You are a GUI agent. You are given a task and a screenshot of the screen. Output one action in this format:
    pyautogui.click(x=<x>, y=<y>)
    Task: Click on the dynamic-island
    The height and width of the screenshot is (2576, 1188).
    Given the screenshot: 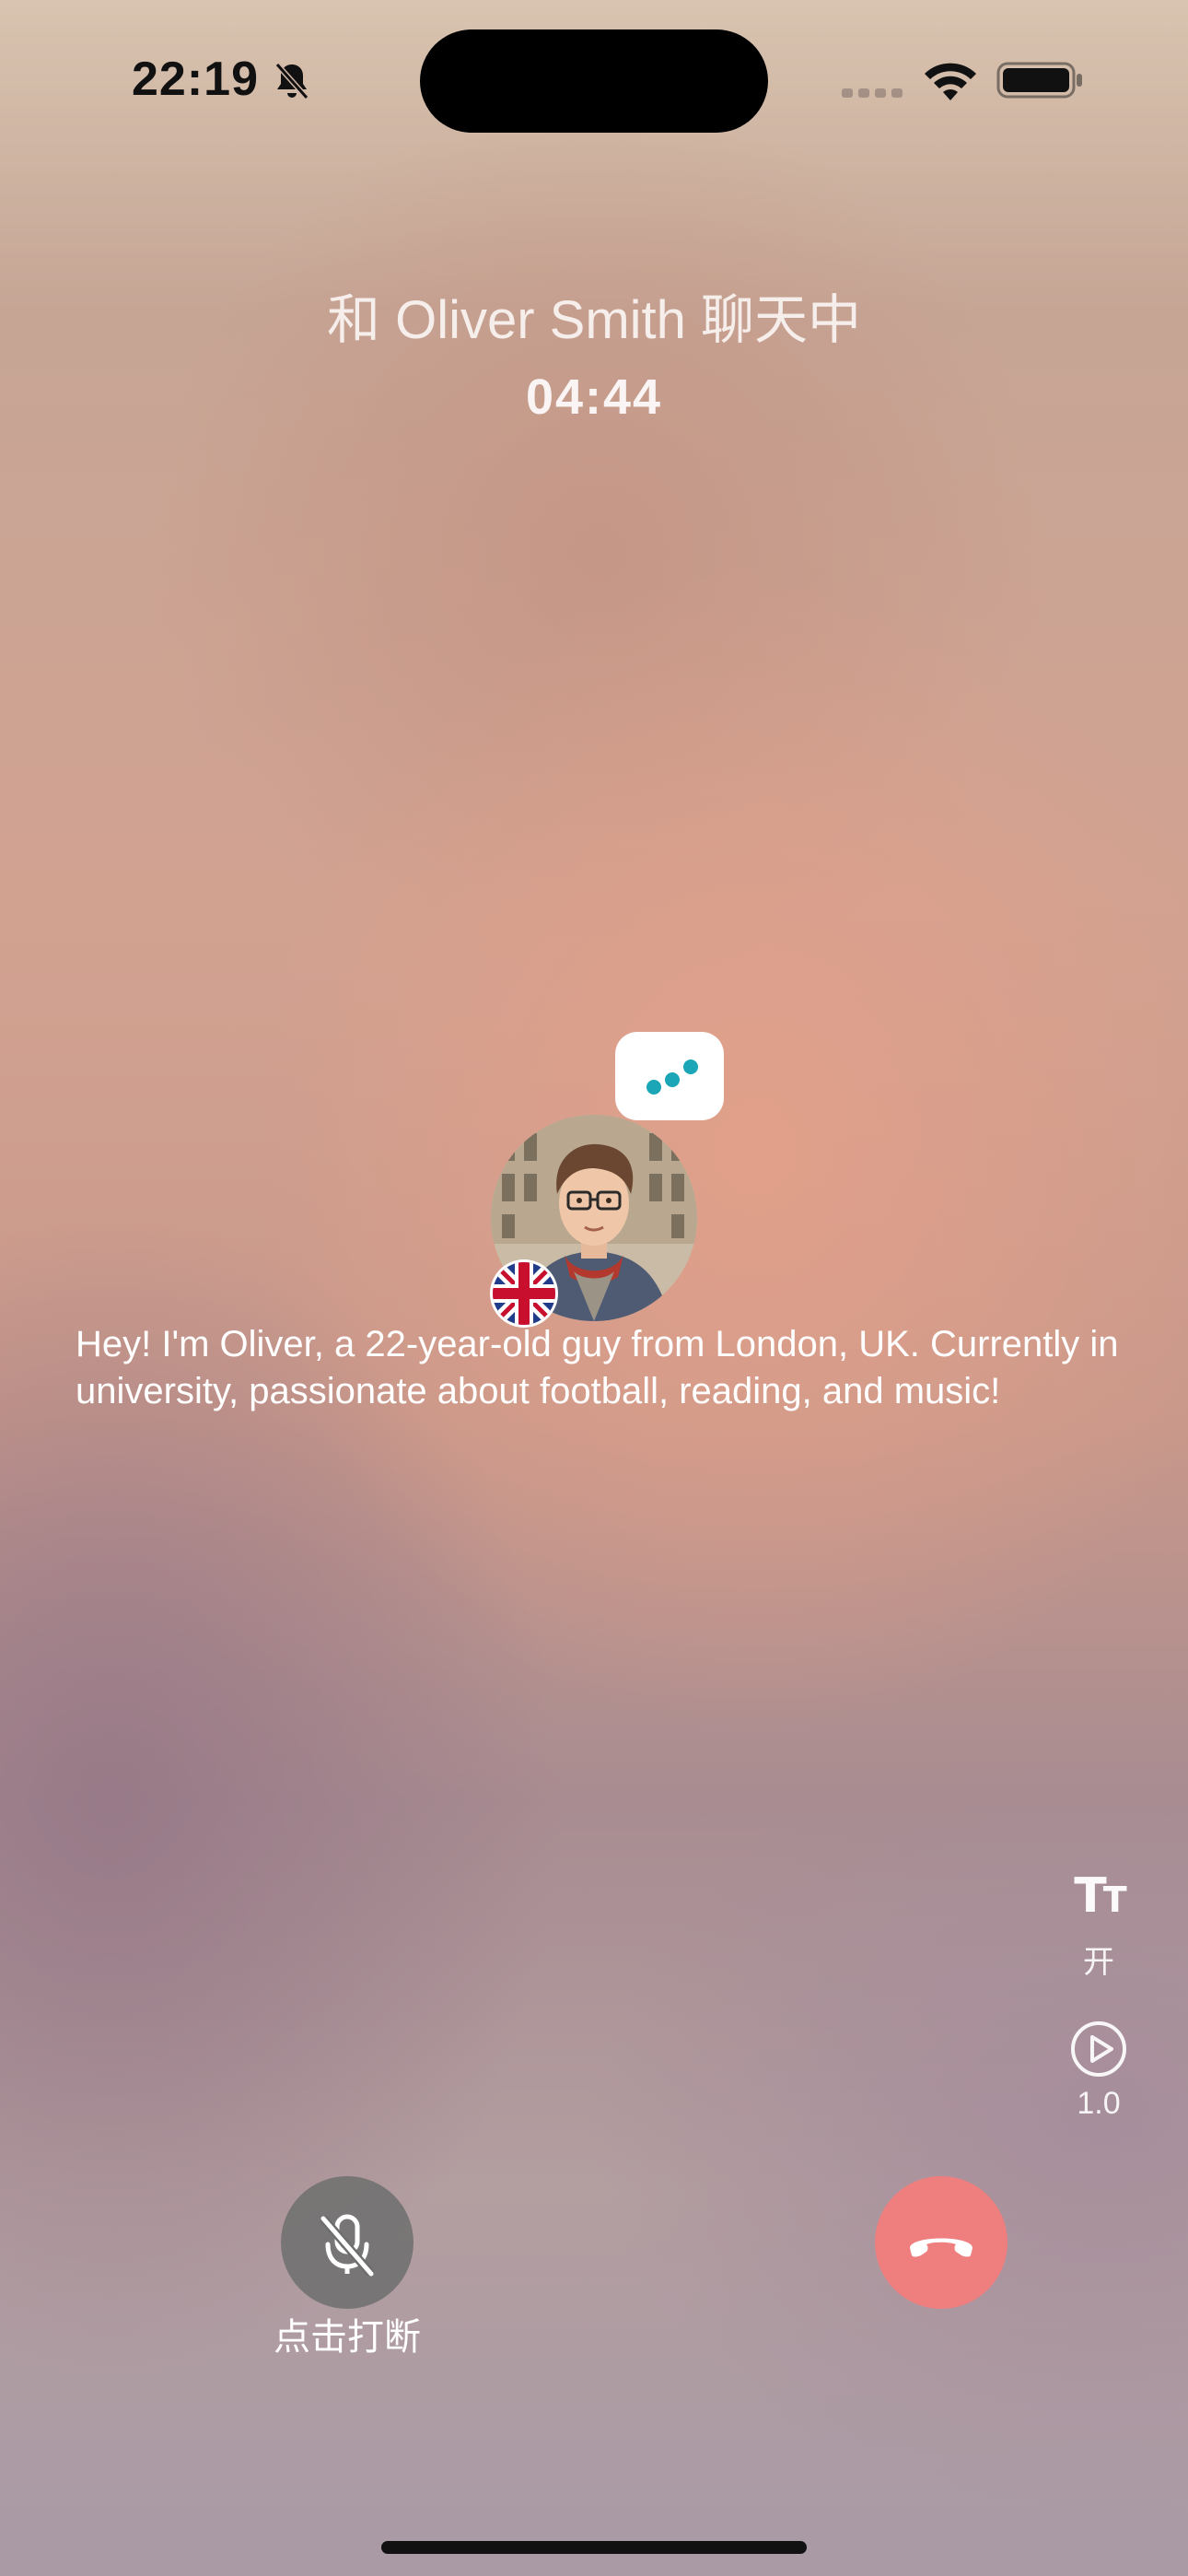 What is the action you would take?
    pyautogui.click(x=594, y=81)
    